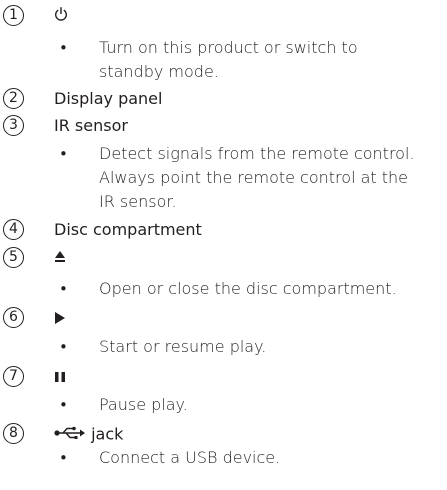 This screenshot has width=447, height=490. I want to click on item-description: Open or close the disc compartment., so click(248, 288).